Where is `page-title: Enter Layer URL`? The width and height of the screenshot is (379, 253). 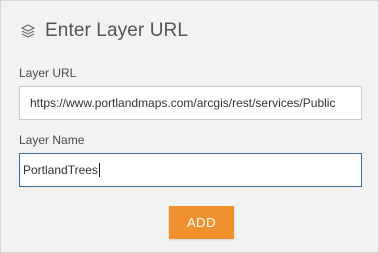 page-title: Enter Layer URL is located at coordinates (117, 30).